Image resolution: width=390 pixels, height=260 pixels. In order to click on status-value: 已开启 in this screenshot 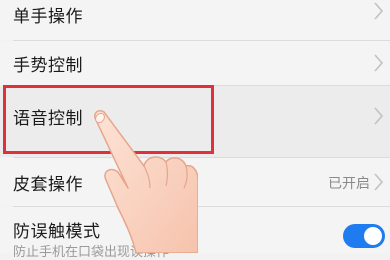, I will do `click(349, 184)`.